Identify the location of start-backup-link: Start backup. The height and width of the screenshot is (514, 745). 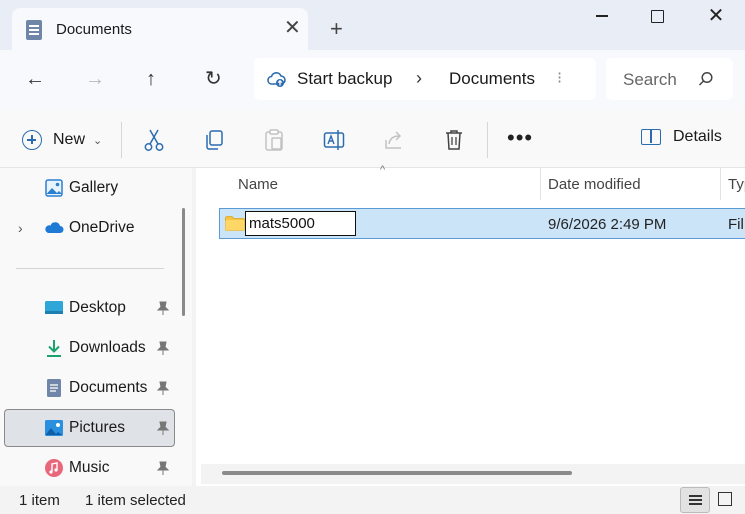
(344, 79).